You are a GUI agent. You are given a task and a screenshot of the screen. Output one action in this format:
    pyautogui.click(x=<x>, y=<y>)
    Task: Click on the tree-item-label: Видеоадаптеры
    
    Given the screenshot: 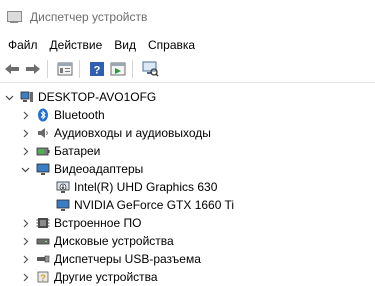 What is the action you would take?
    pyautogui.click(x=99, y=169)
    